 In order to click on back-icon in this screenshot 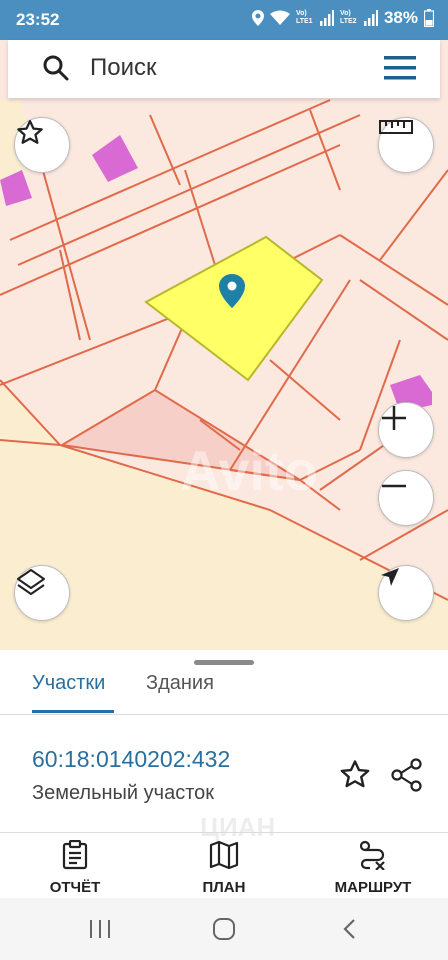, I will do `click(350, 929)`.